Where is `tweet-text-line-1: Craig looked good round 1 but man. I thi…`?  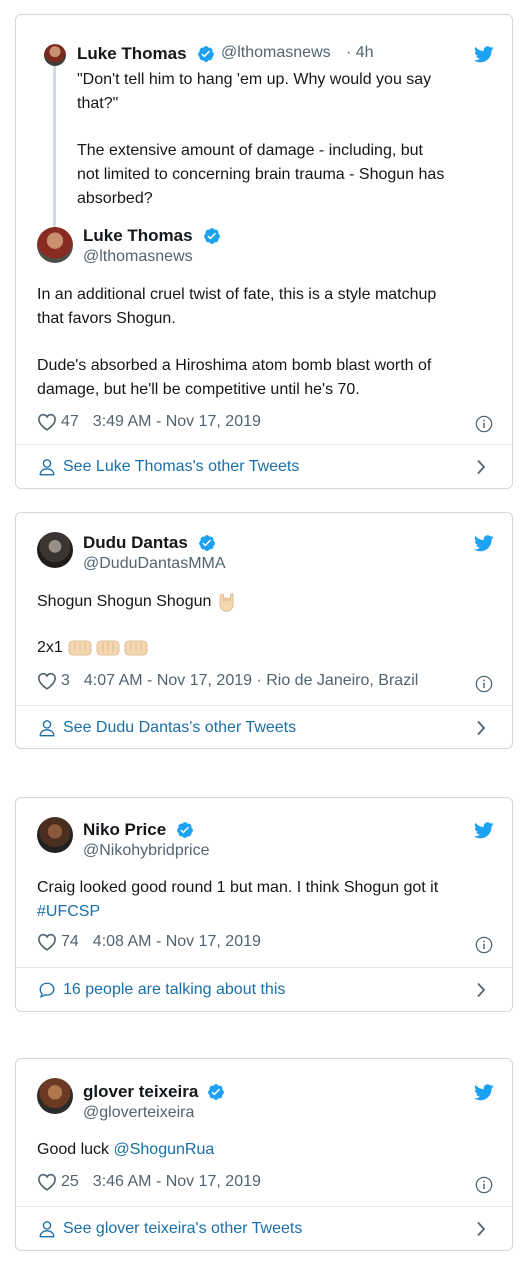 tweet-text-line-1: Craig looked good round 1 but man. I thi… is located at coordinates (238, 887).